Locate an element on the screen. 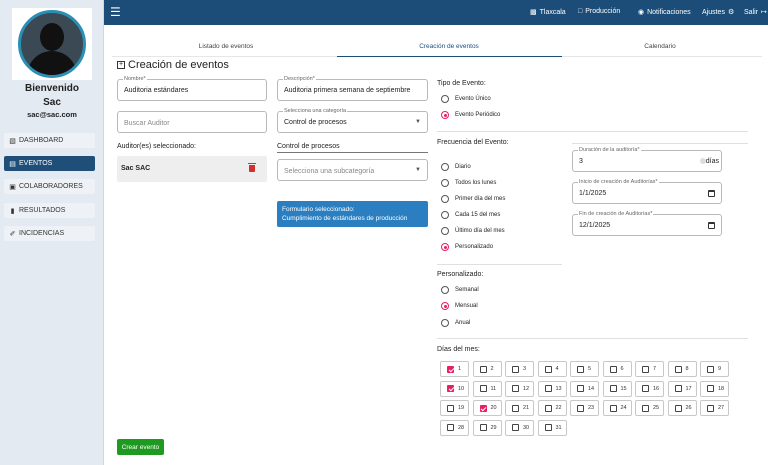 Image resolution: width=768 pixels, height=465 pixels. day-checkbox-29: 29 is located at coordinates (487, 427).